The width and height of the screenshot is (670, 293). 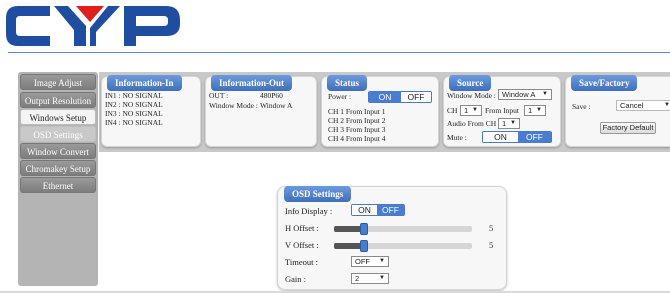 What do you see at coordinates (302, 228) in the screenshot?
I see `h-offset-label: H Offset :` at bounding box center [302, 228].